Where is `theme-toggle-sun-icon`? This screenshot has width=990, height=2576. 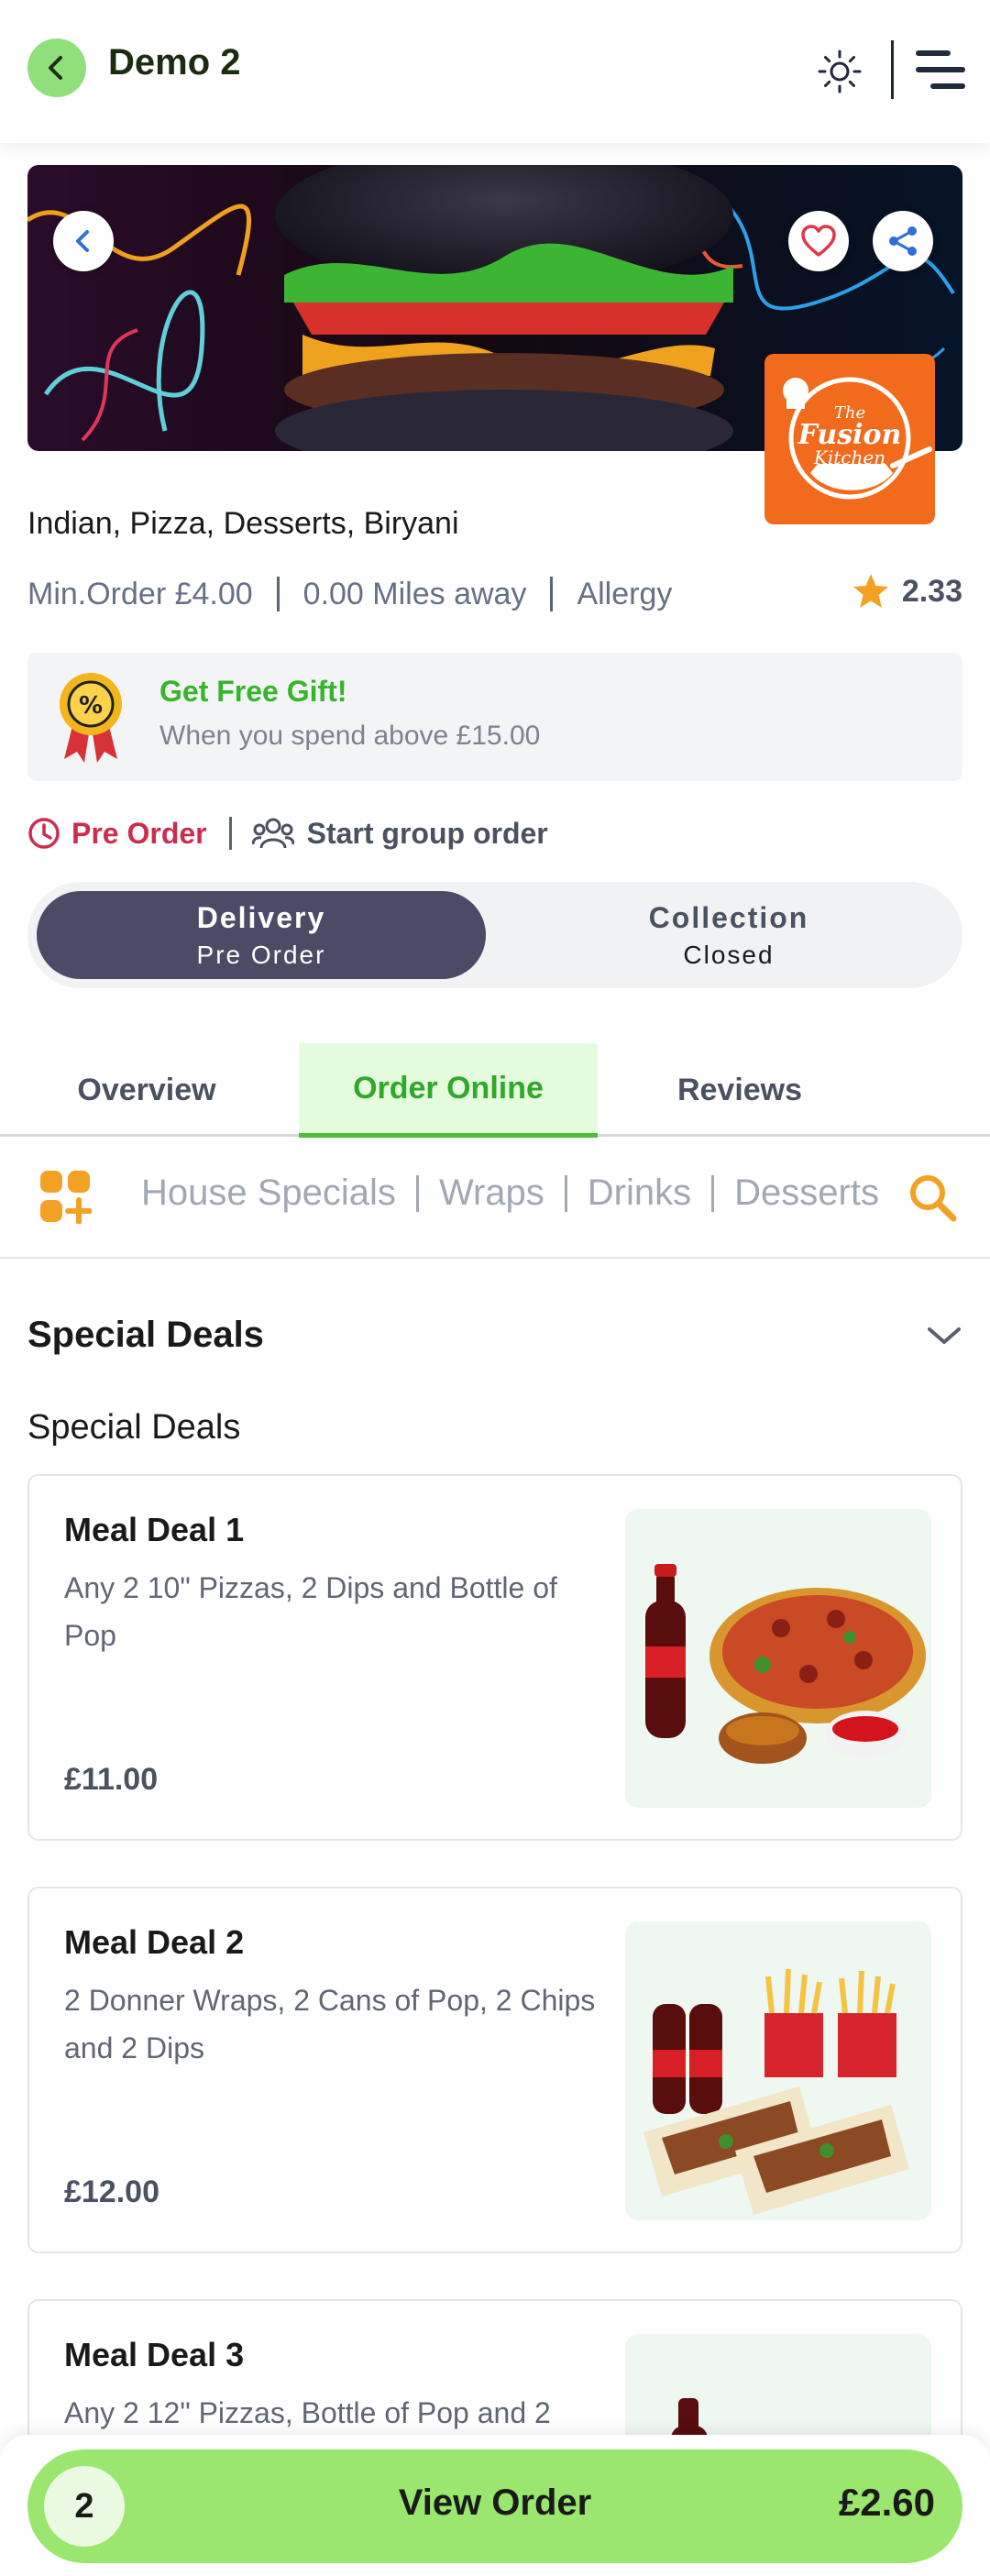
theme-toggle-sun-icon is located at coordinates (840, 71).